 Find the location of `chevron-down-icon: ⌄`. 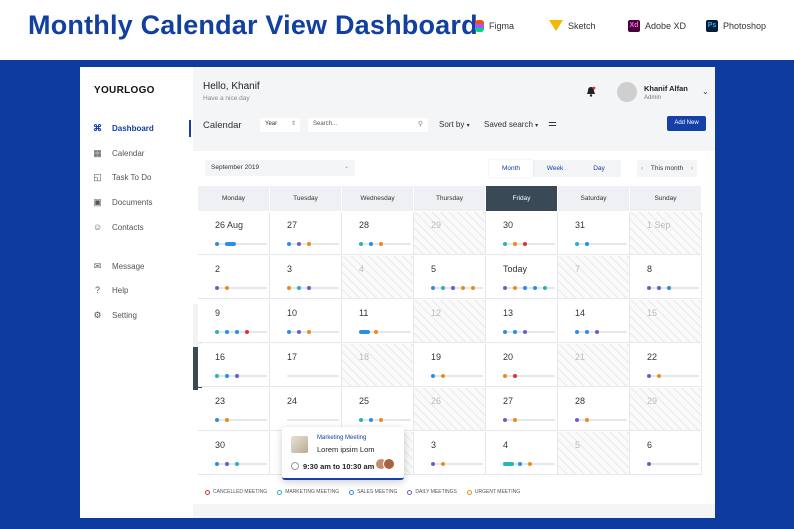

chevron-down-icon: ⌄ is located at coordinates (705, 91).